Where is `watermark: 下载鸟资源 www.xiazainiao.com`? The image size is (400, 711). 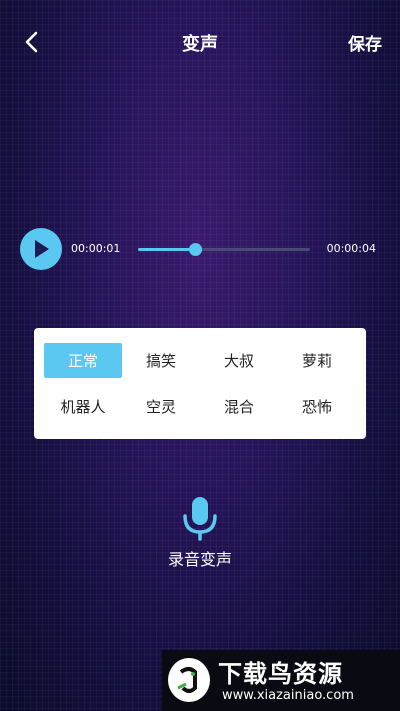
watermark: 下载鸟资源 www.xiazainiao.com is located at coordinates (281, 680).